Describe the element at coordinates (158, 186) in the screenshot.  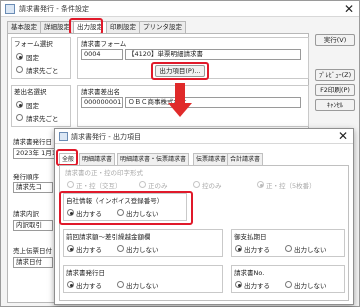
I see `copy-format-original-label: 正のみ` at that location.